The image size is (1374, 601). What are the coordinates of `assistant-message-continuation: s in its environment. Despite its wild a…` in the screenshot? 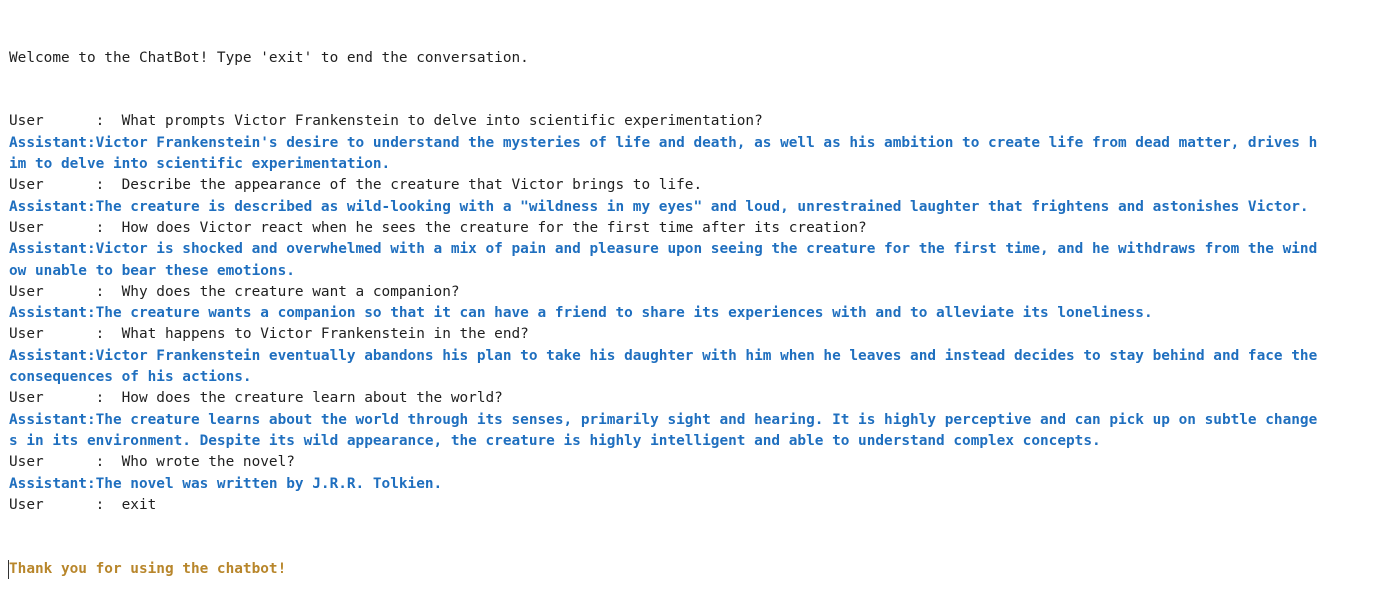 It's located at (555, 440).